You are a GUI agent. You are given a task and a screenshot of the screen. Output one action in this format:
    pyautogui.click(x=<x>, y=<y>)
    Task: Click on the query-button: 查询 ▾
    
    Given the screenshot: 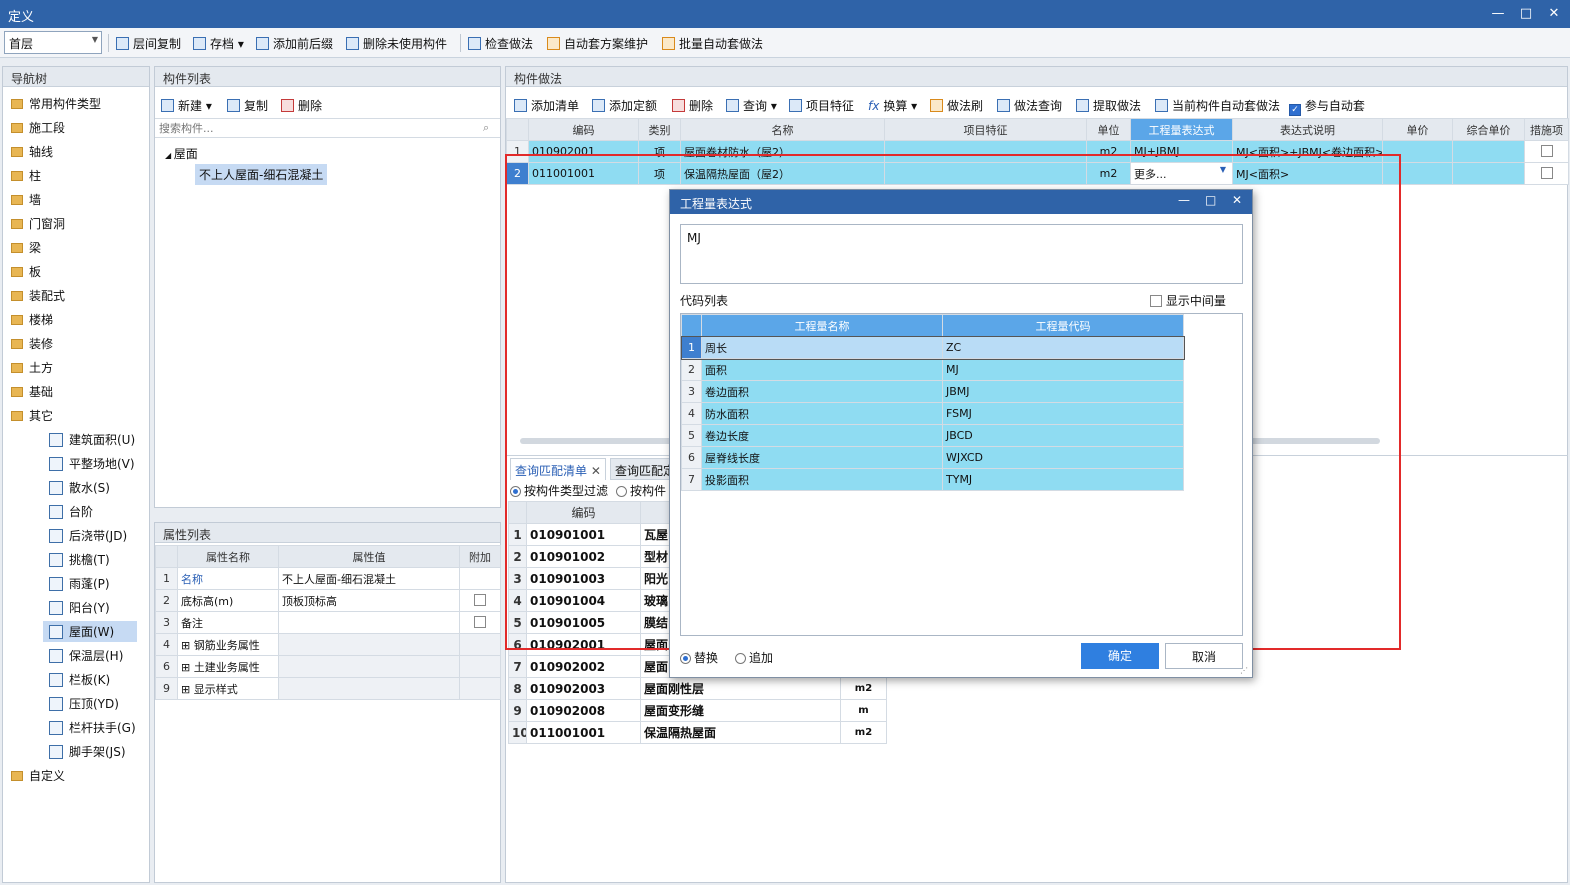 What is the action you would take?
    pyautogui.click(x=751, y=105)
    